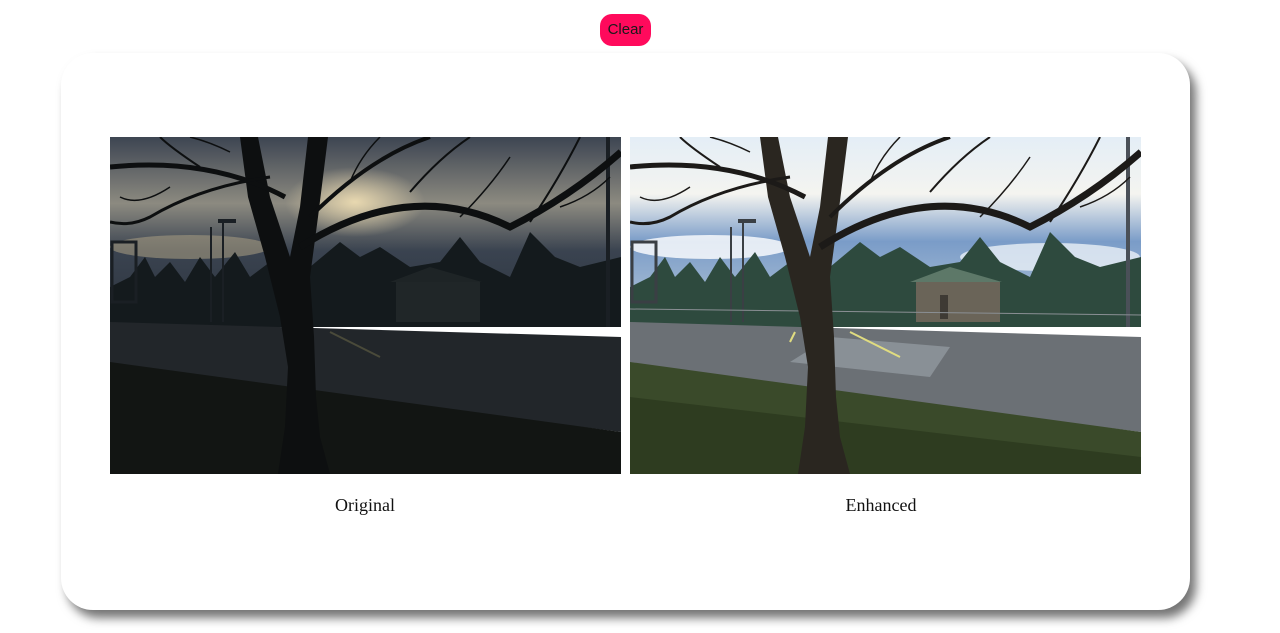  I want to click on original-caption: Original, so click(365, 505).